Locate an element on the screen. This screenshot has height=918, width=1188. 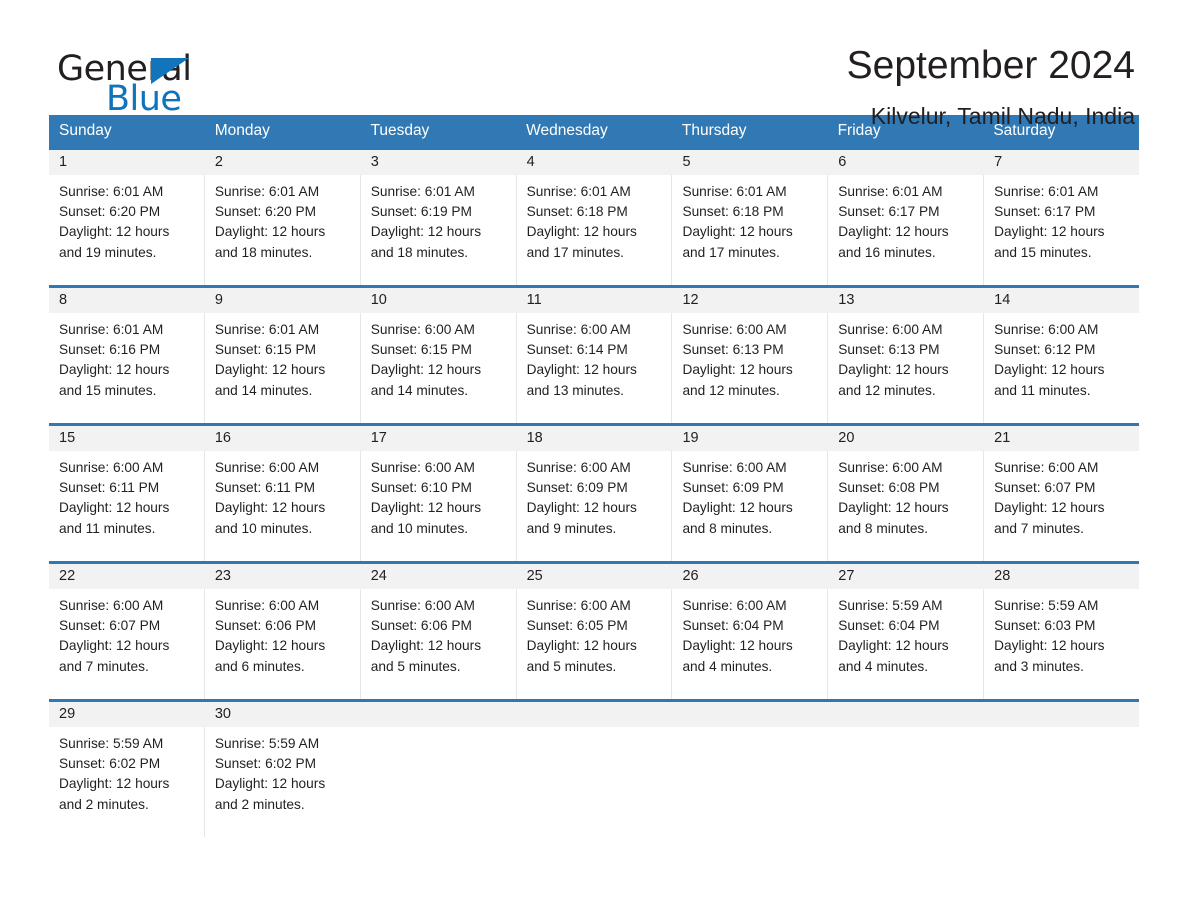
day-number: 13 is located at coordinates (905, 300).